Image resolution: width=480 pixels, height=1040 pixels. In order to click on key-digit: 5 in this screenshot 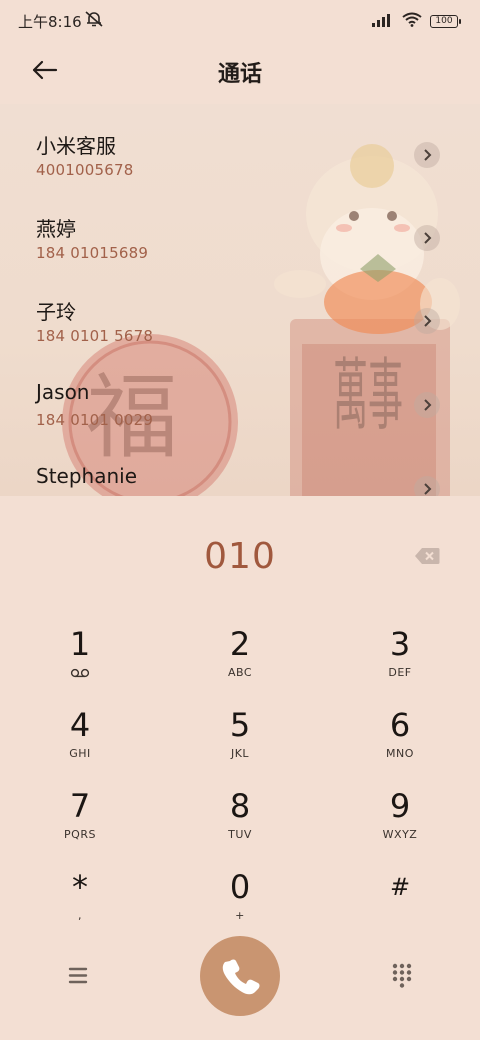, I will do `click(240, 725)`.